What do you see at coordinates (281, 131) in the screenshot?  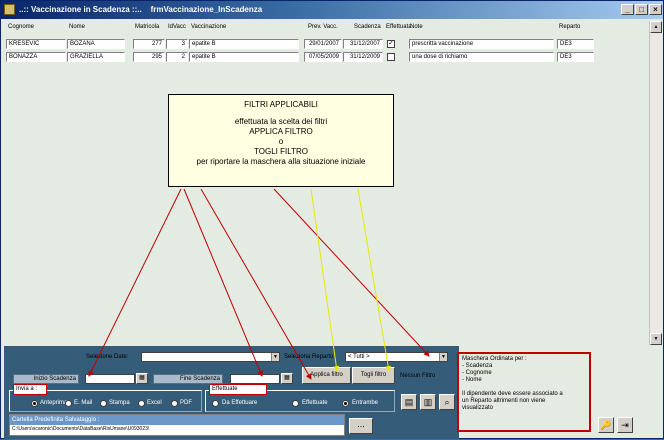 I see `note-line: APPLICA FILTRO` at bounding box center [281, 131].